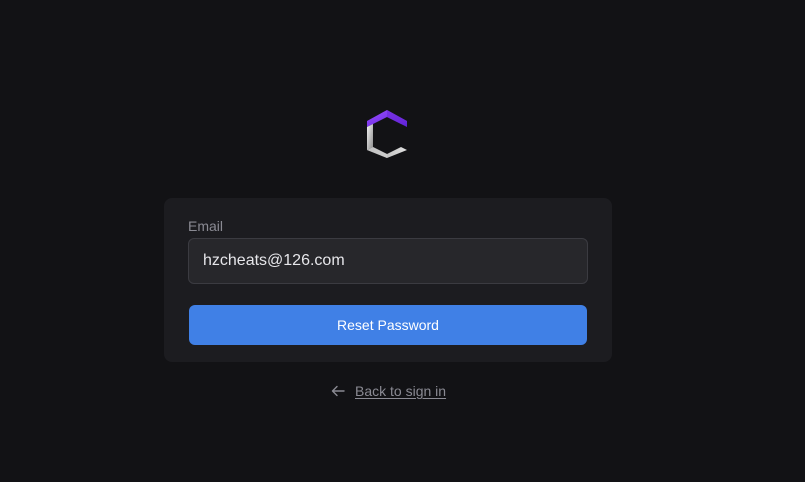  Describe the element at coordinates (387, 134) in the screenshot. I see `brand-logo-icon` at that location.